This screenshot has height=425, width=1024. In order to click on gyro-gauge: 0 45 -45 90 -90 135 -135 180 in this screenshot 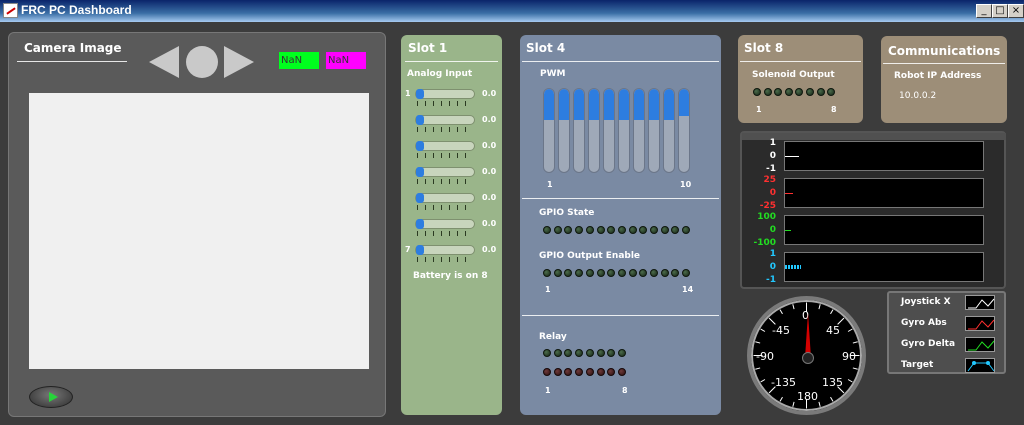, I will do `click(806, 355)`.